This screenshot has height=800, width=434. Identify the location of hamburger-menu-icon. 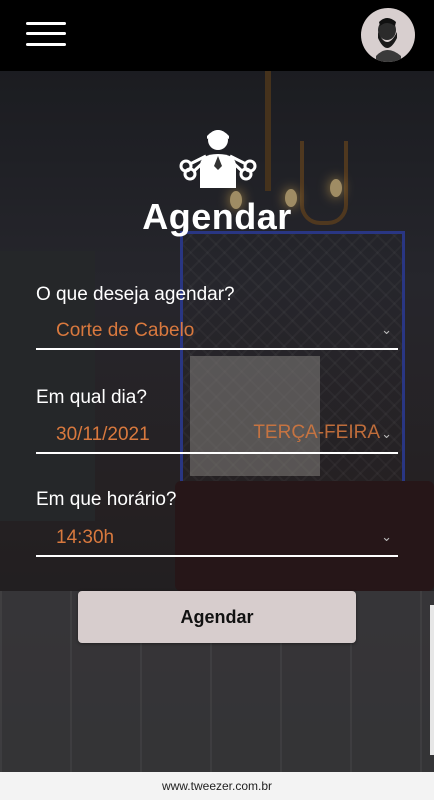
(46, 34).